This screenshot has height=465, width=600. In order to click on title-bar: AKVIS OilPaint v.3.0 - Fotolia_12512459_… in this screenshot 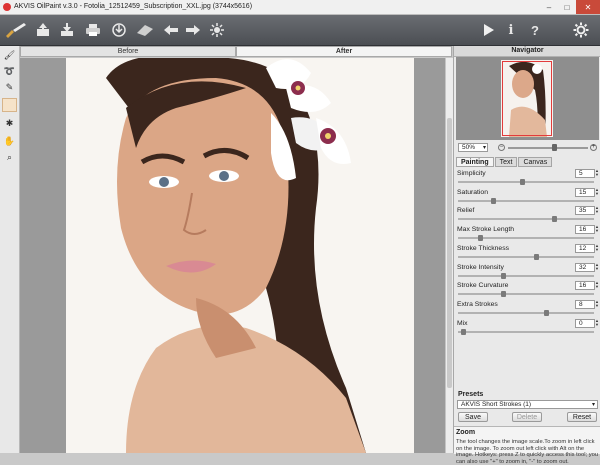, I will do `click(300, 7)`.